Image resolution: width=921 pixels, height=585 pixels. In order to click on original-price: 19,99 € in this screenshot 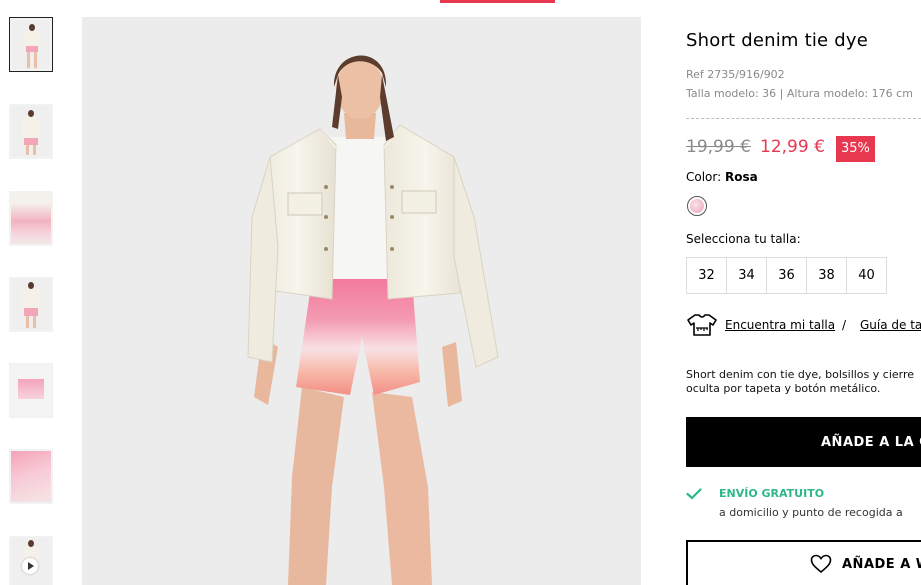, I will do `click(718, 147)`.